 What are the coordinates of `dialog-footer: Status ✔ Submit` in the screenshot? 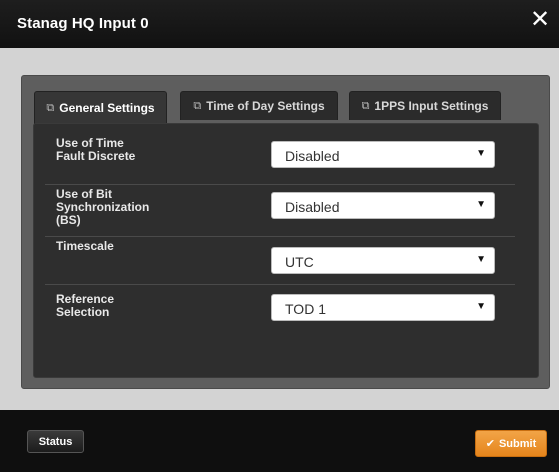 It's located at (279, 441).